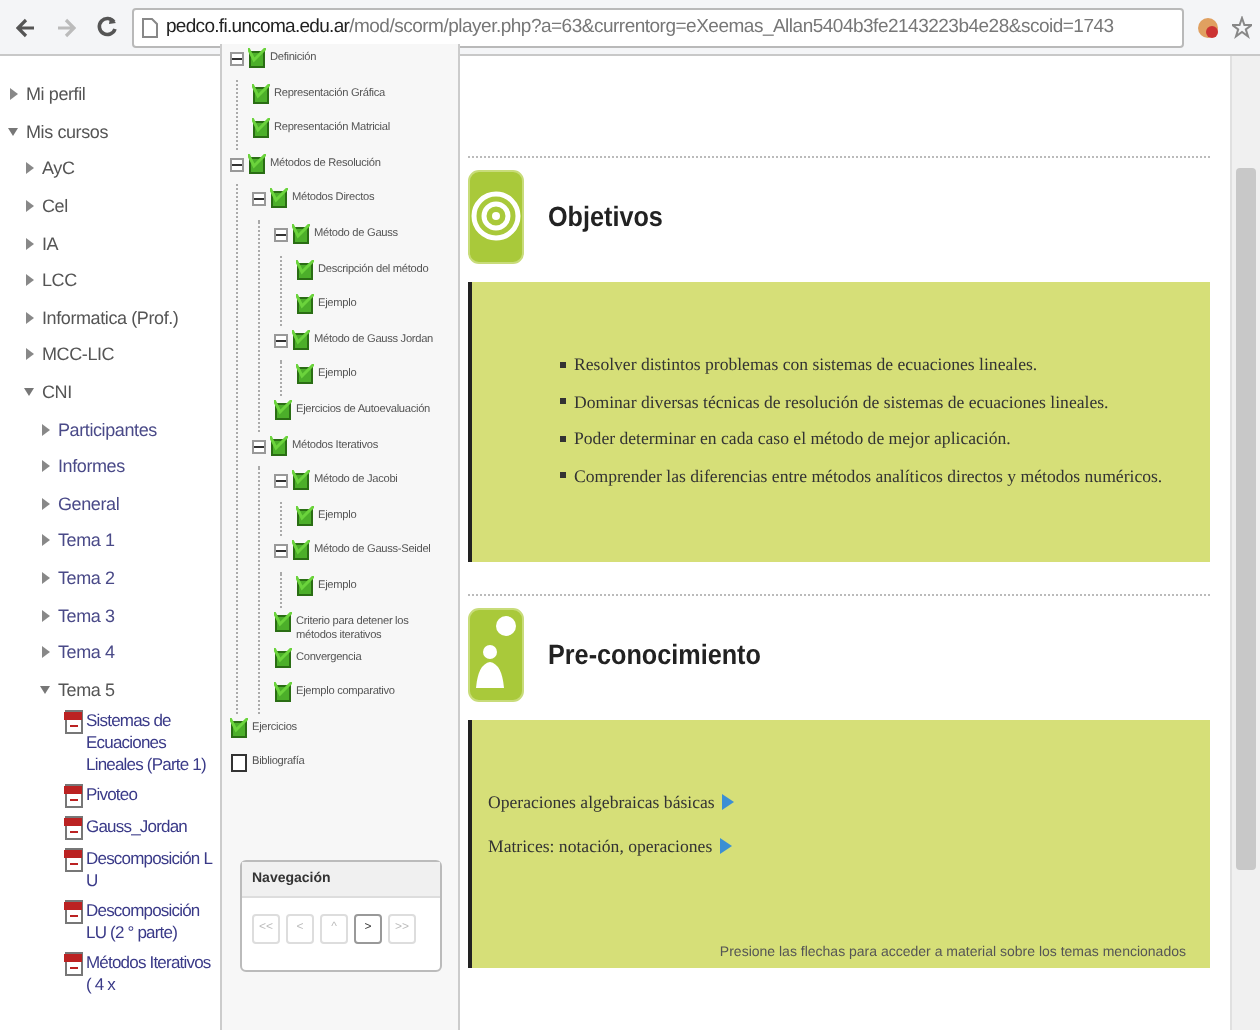 The image size is (1260, 1030). What do you see at coordinates (654, 654) in the screenshot?
I see `section-title: Pre-conocimiento` at bounding box center [654, 654].